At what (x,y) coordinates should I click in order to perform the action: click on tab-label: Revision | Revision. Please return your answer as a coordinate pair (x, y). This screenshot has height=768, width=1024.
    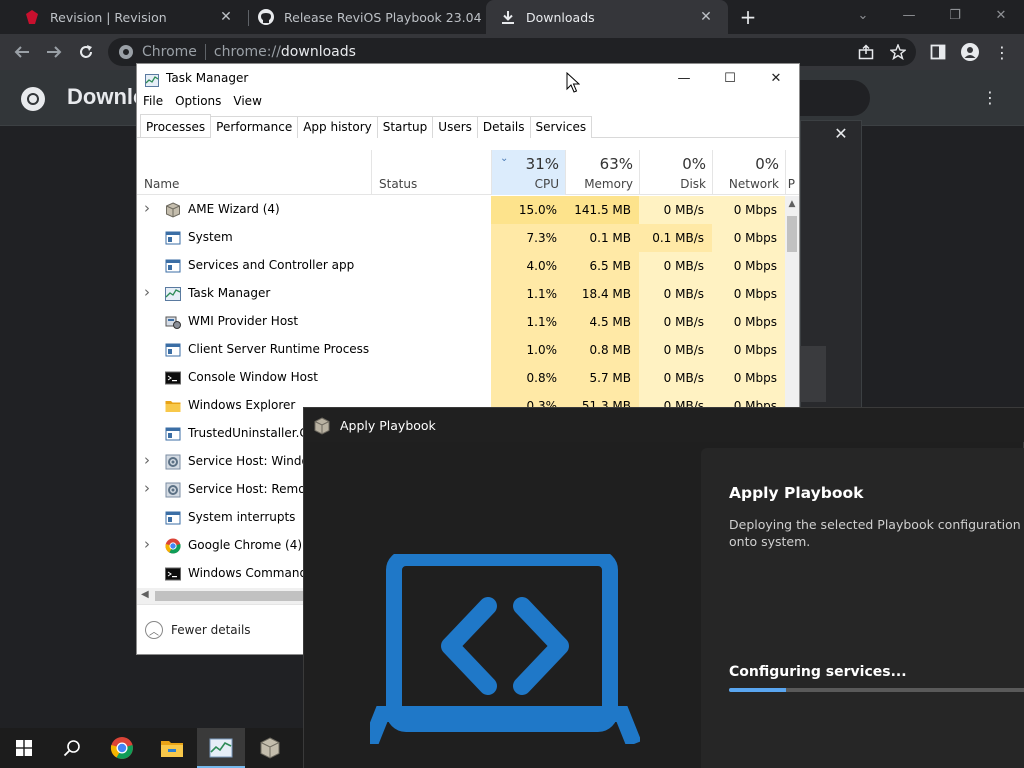
    Looking at the image, I should click on (108, 17).